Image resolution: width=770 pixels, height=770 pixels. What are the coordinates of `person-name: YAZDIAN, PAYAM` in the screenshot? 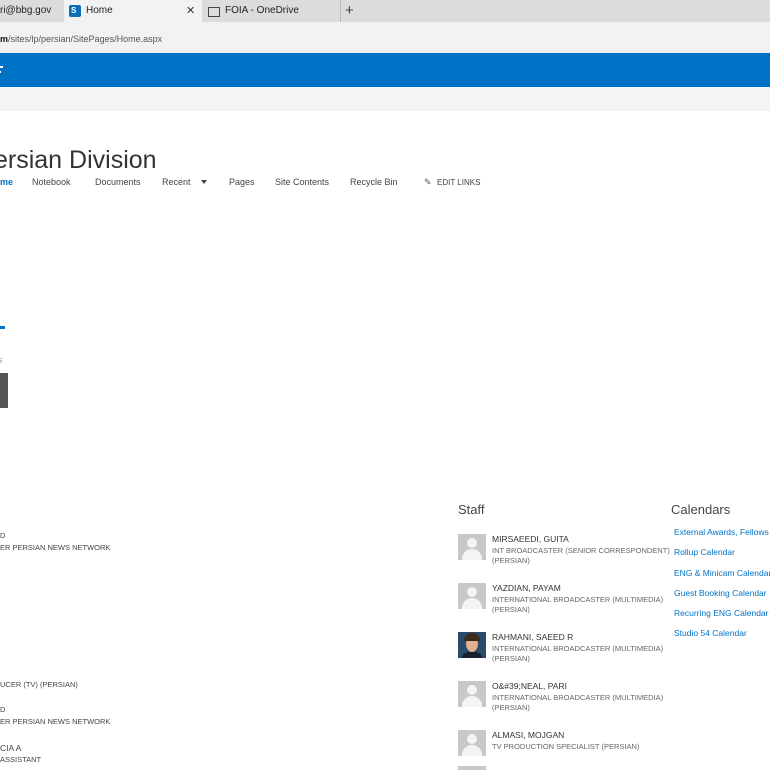 It's located at (526, 588).